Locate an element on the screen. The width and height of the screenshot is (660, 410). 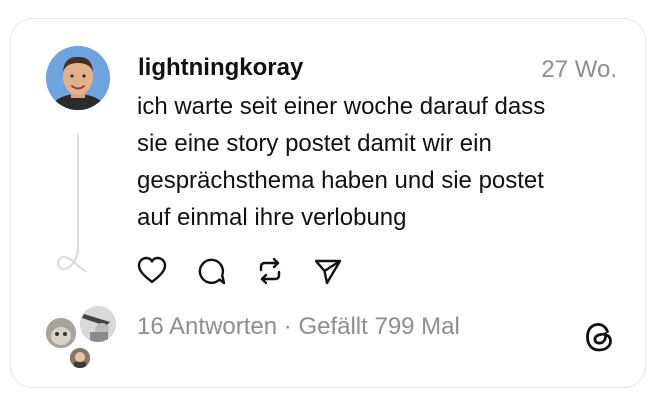
post-stats: 16 Antworten · Gefällt 799 Mal is located at coordinates (298, 327).